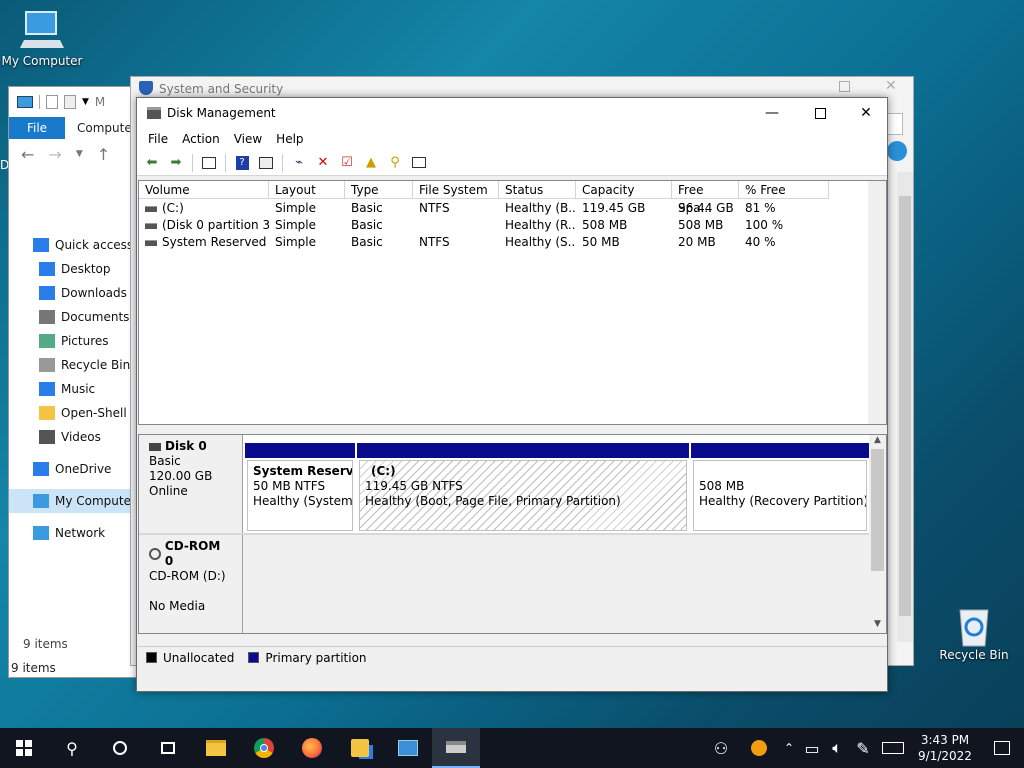 Image resolution: width=1024 pixels, height=768 pixels. Describe the element at coordinates (721, 748) in the screenshot. I see `people-icon: ⚇` at that location.